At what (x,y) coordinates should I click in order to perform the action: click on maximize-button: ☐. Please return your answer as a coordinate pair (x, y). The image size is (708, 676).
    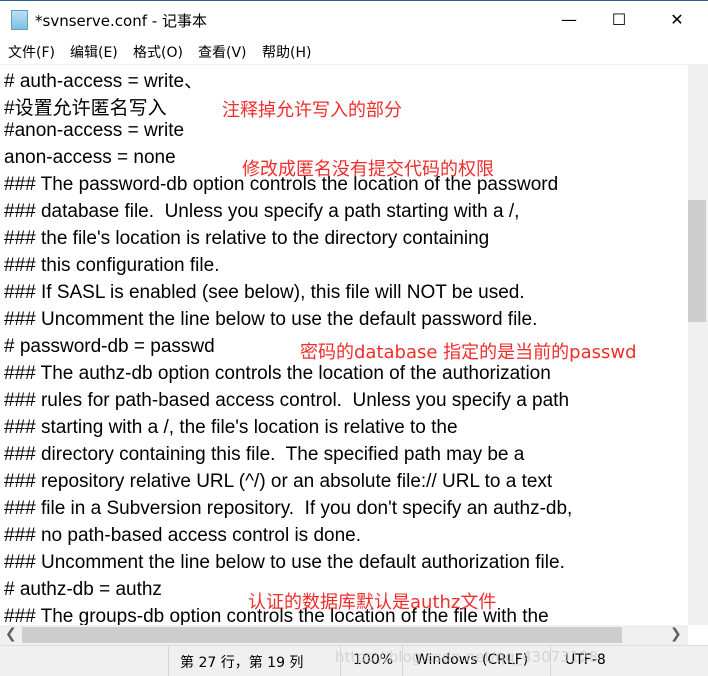
    Looking at the image, I should click on (619, 20).